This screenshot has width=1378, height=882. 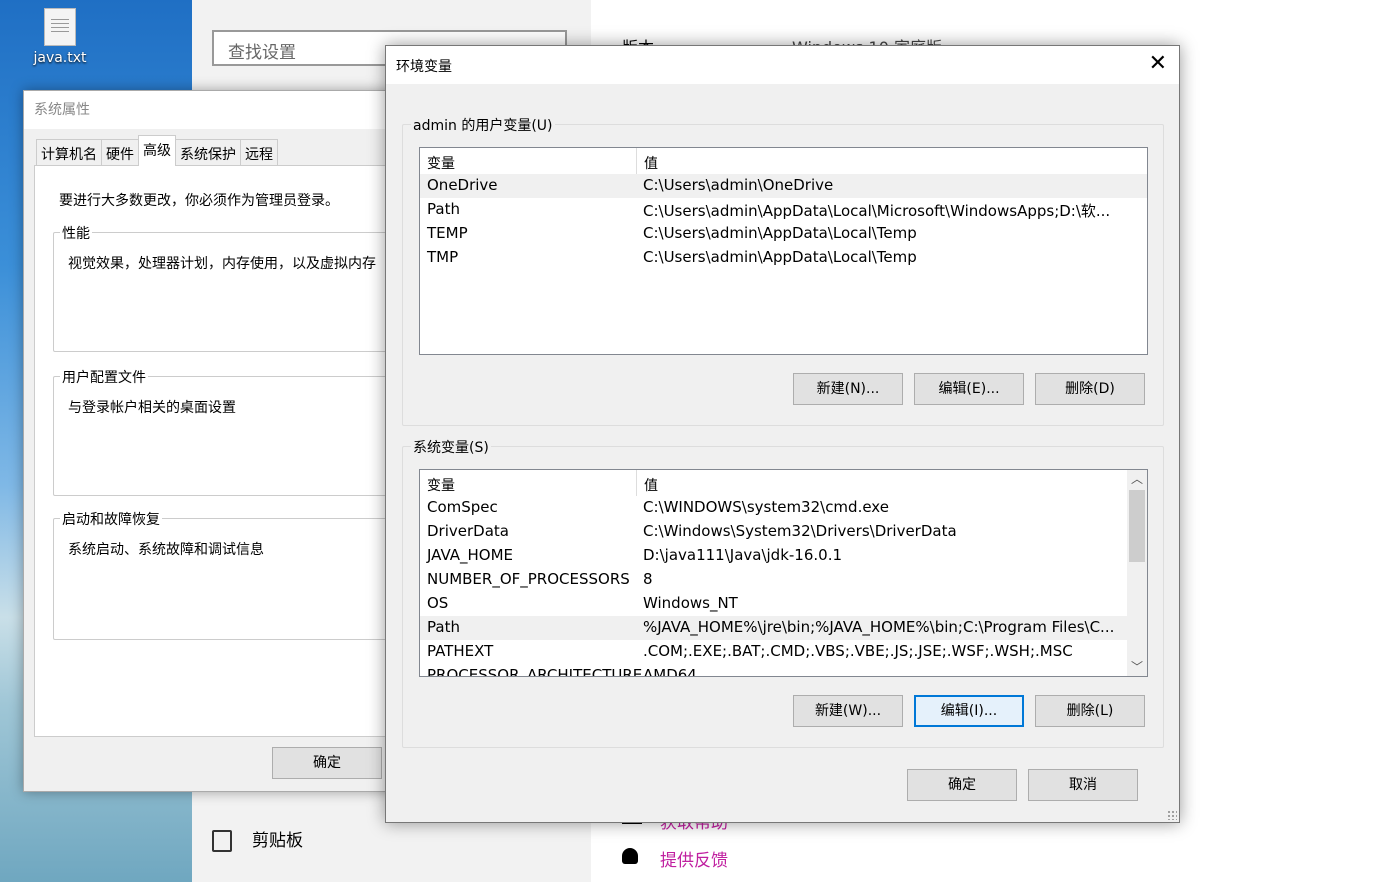 What do you see at coordinates (224, 287) in the screenshot?
I see `performance-group: 性能 视觉效果，处理器计划，内存使用，以及虚拟内存` at bounding box center [224, 287].